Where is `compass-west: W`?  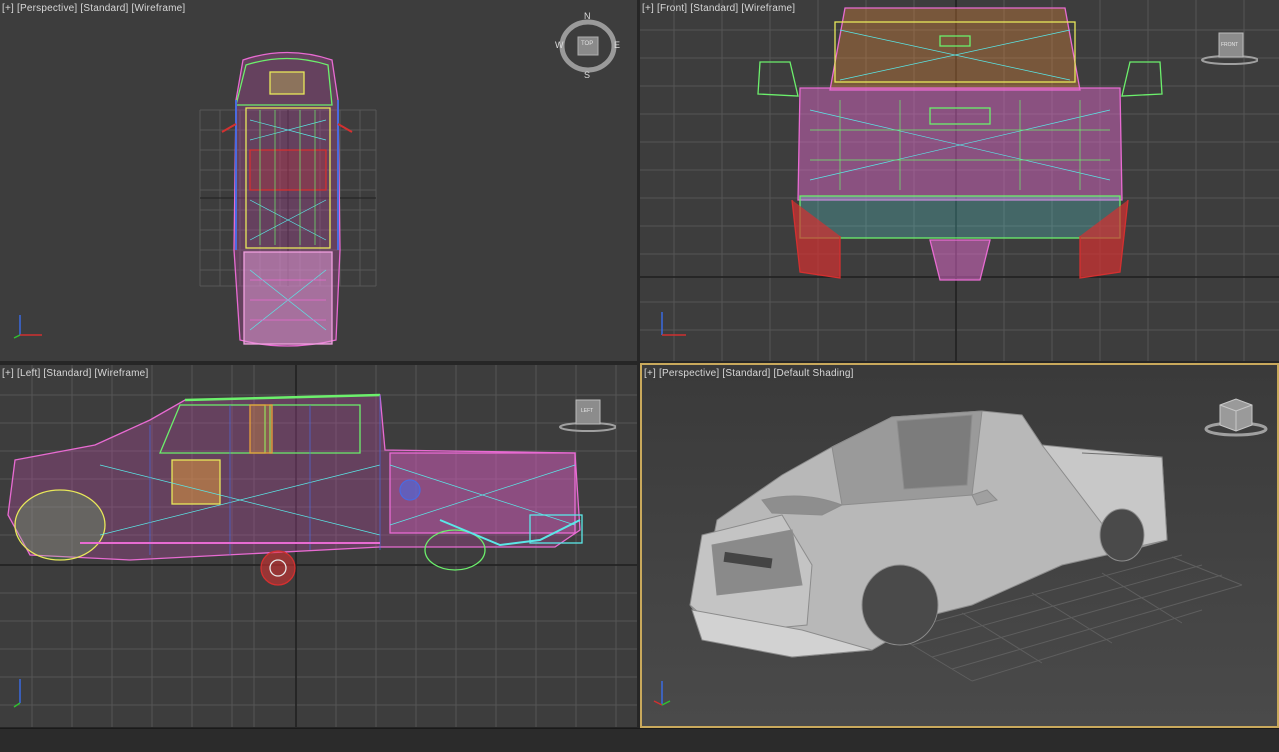 compass-west: W is located at coordinates (559, 45).